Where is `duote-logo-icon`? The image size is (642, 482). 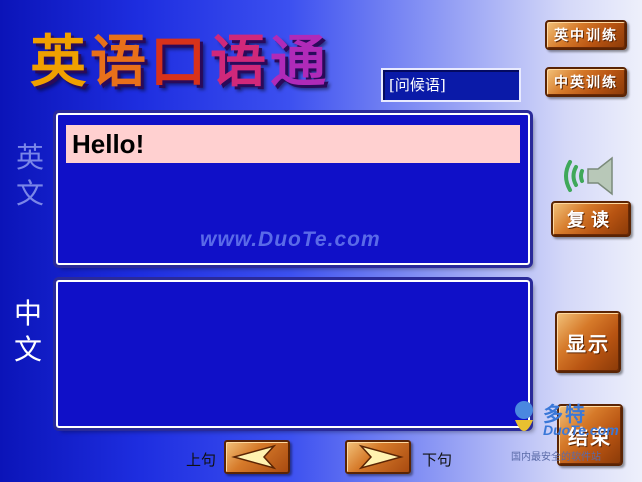
duote-logo-icon is located at coordinates (524, 416).